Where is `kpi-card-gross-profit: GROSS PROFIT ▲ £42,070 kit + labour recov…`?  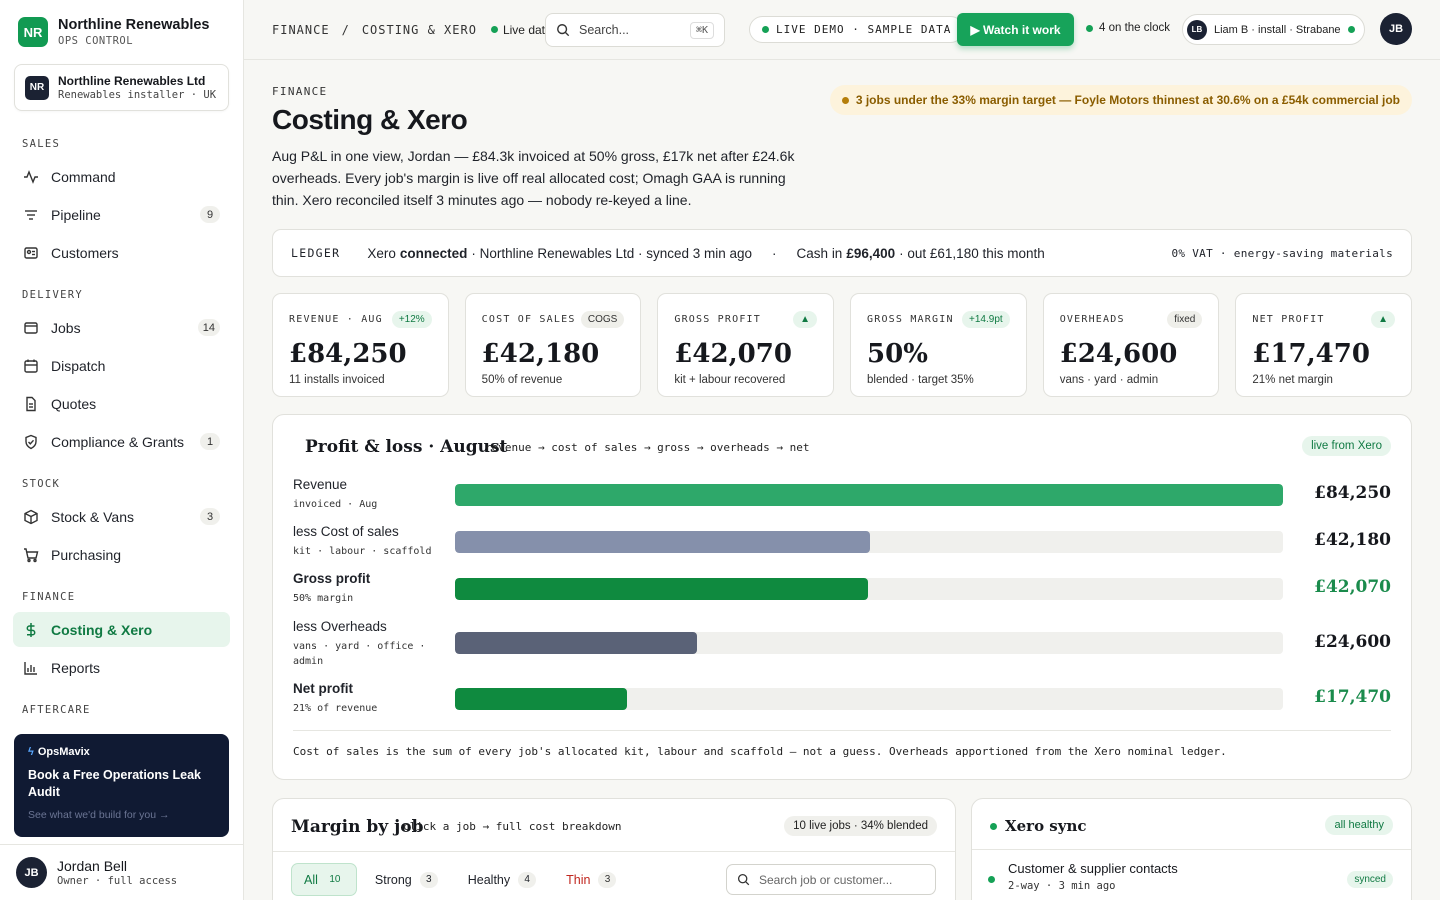 kpi-card-gross-profit: GROSS PROFIT ▲ £42,070 kit + labour recov… is located at coordinates (746, 345).